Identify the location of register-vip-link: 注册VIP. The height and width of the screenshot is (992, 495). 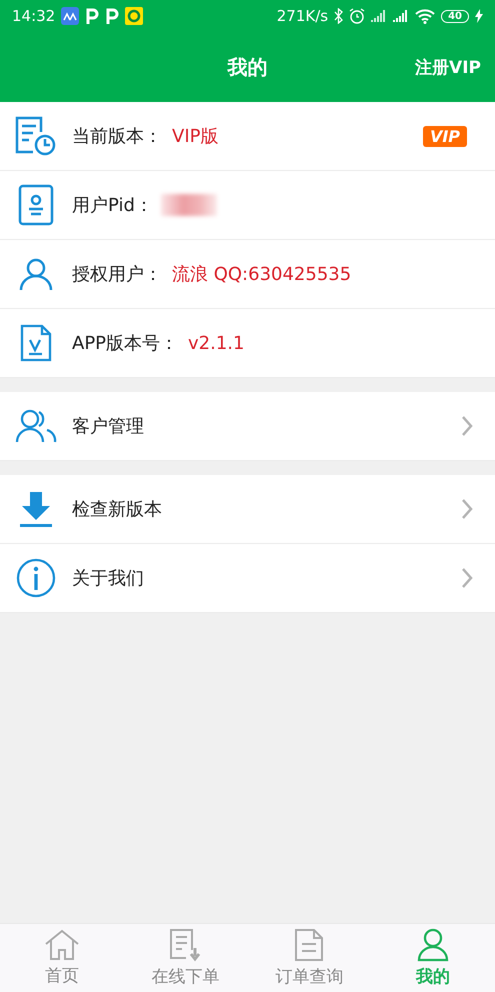
(448, 67).